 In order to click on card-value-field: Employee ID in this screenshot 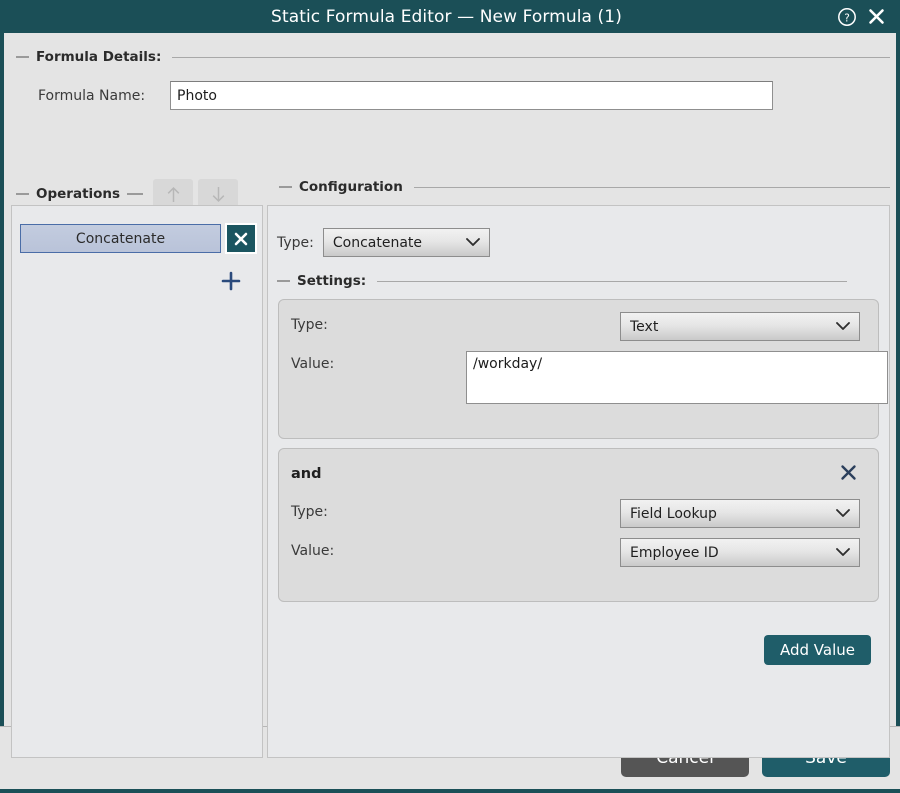, I will do `click(663, 552)`.